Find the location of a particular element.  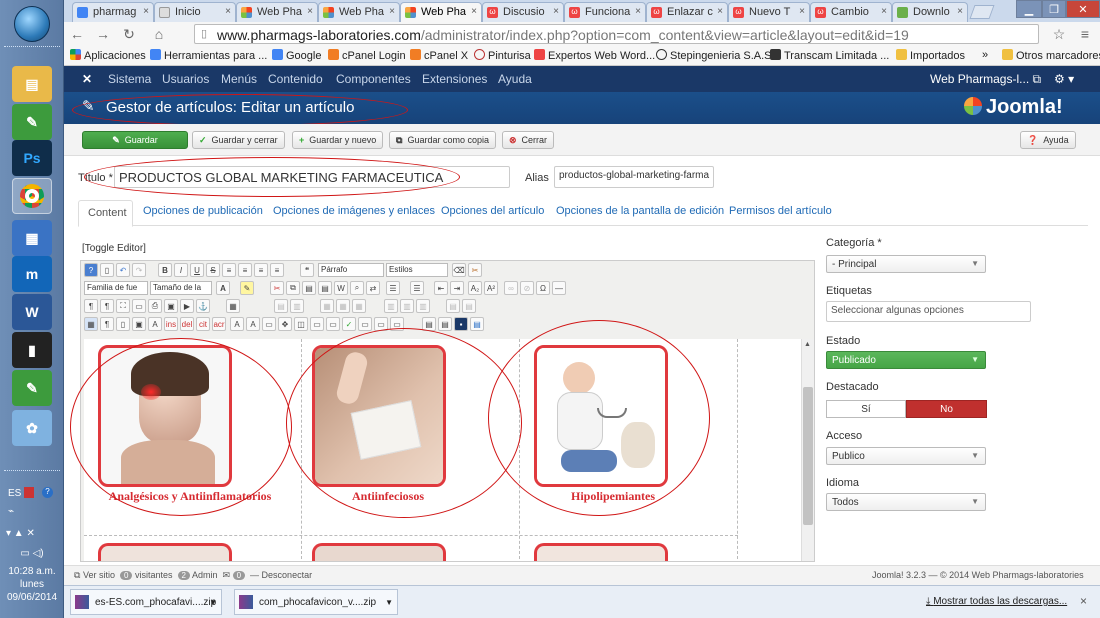

forward-icon: → is located at coordinates (103, 34).